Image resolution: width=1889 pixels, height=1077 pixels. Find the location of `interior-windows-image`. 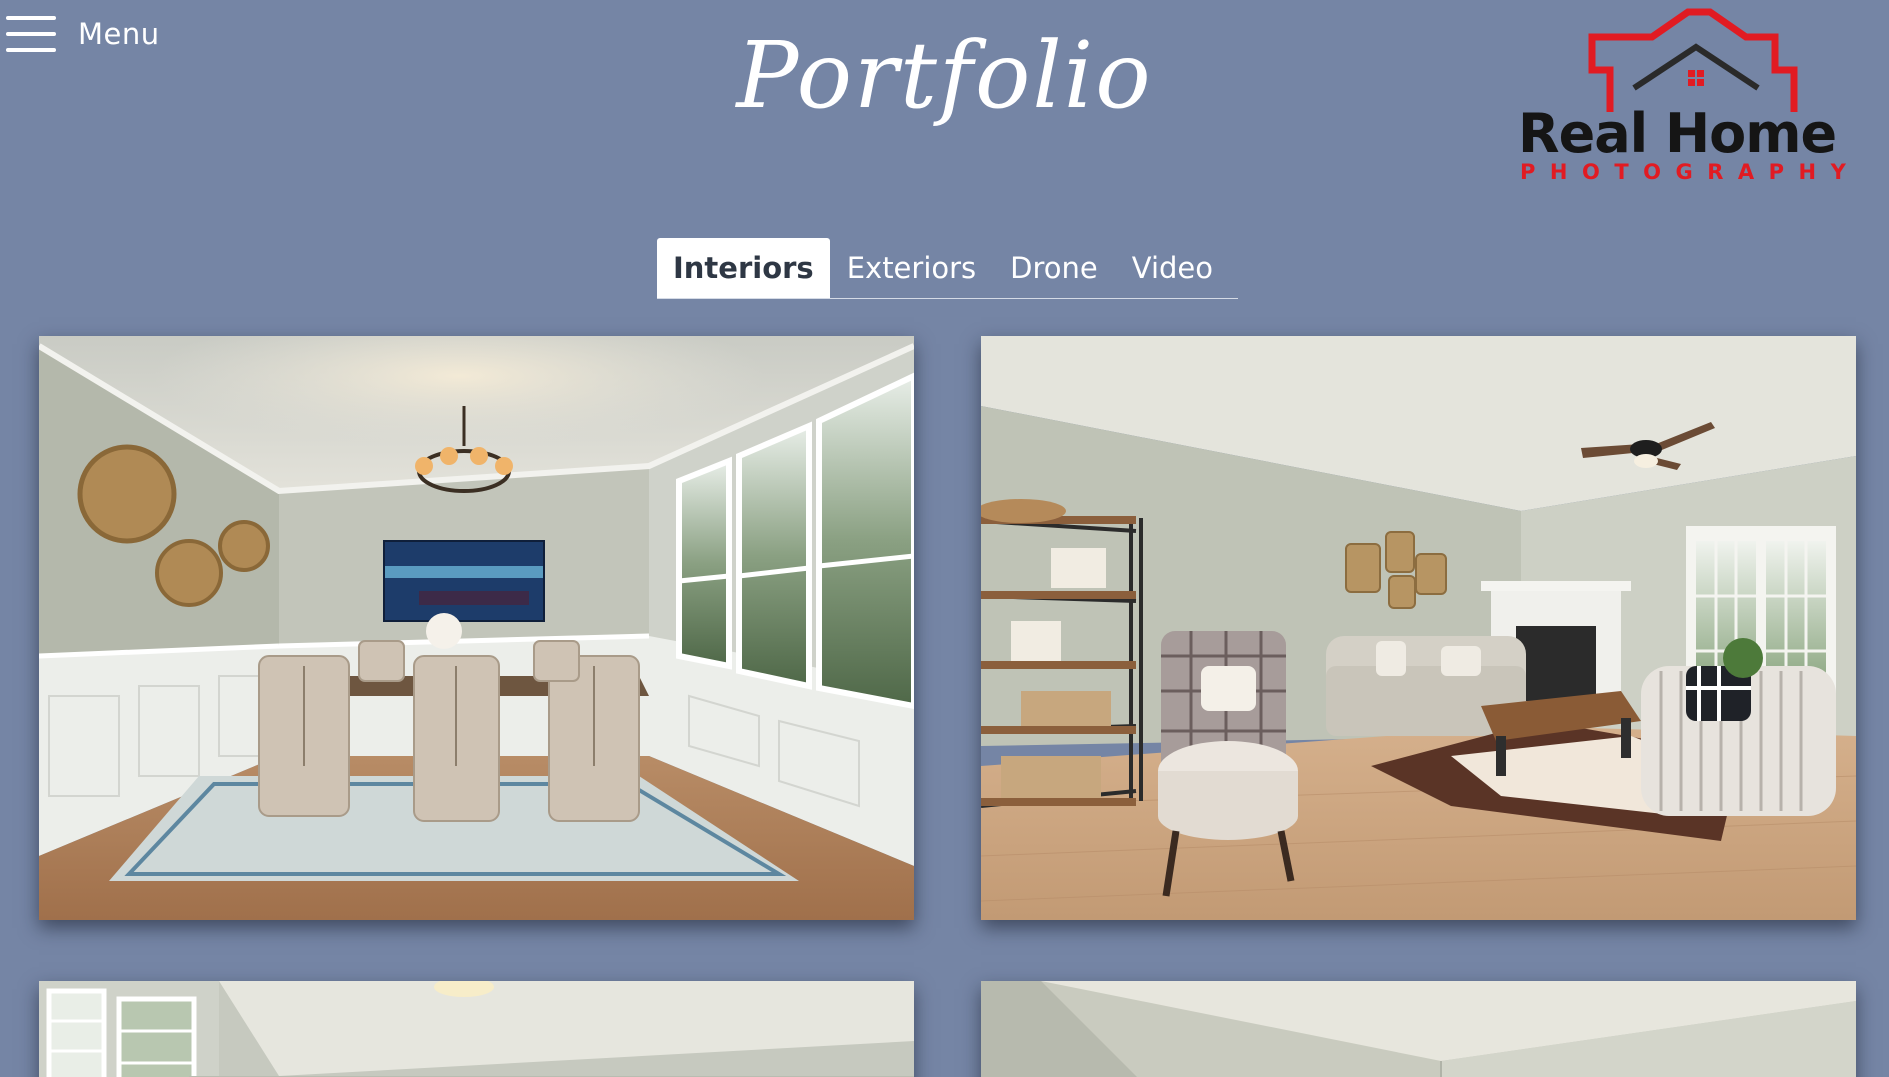

interior-windows-image is located at coordinates (476, 1029).